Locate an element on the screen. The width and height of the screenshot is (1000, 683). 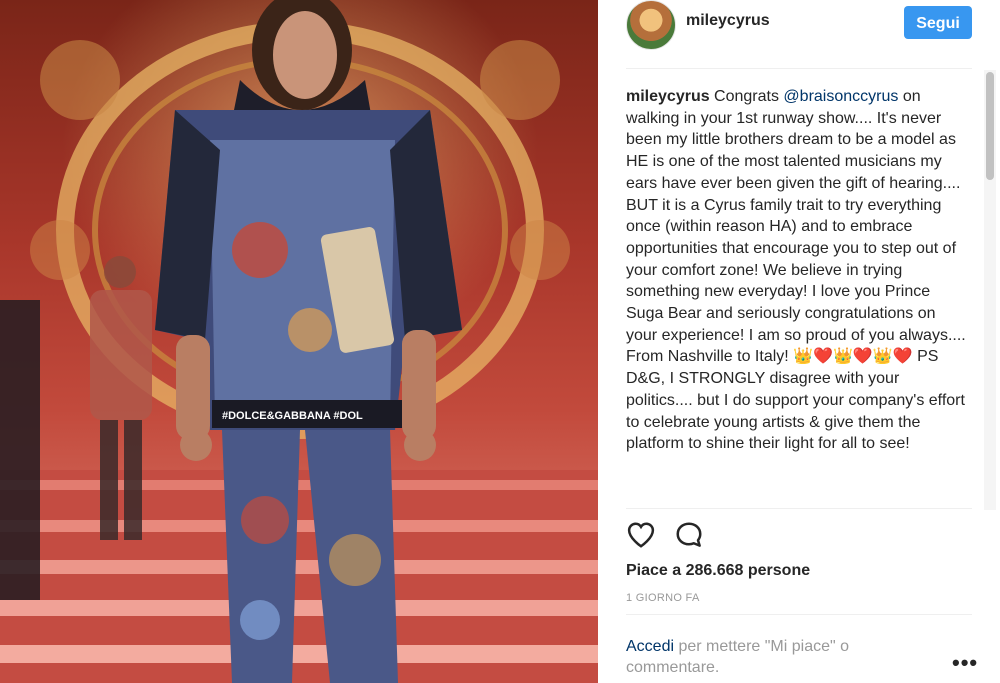
shirt-print-text: #DOLCE&GABBANA #DOL is located at coordinates (292, 416).